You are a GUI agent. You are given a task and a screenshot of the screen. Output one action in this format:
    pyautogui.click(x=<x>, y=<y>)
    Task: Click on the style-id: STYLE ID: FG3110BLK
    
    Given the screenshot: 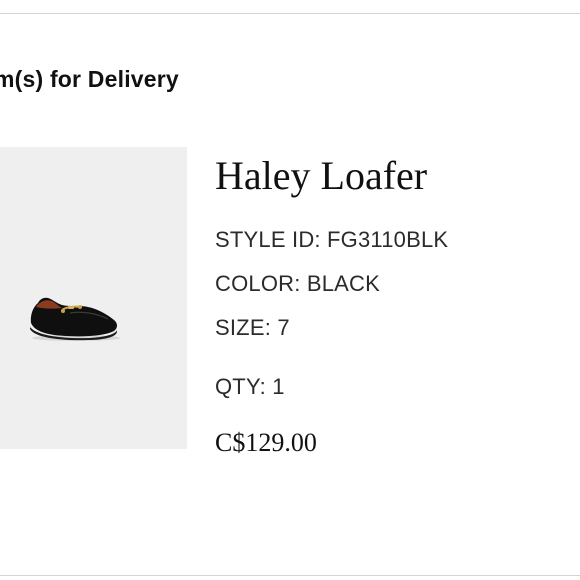 What is the action you would take?
    pyautogui.click(x=332, y=239)
    